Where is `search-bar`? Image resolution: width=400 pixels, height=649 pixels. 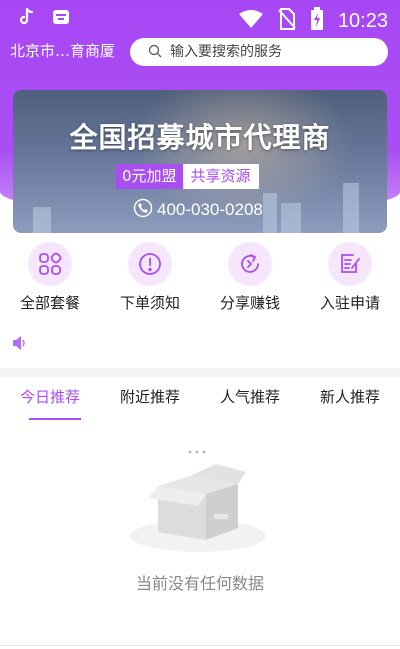
search-bar is located at coordinates (259, 52).